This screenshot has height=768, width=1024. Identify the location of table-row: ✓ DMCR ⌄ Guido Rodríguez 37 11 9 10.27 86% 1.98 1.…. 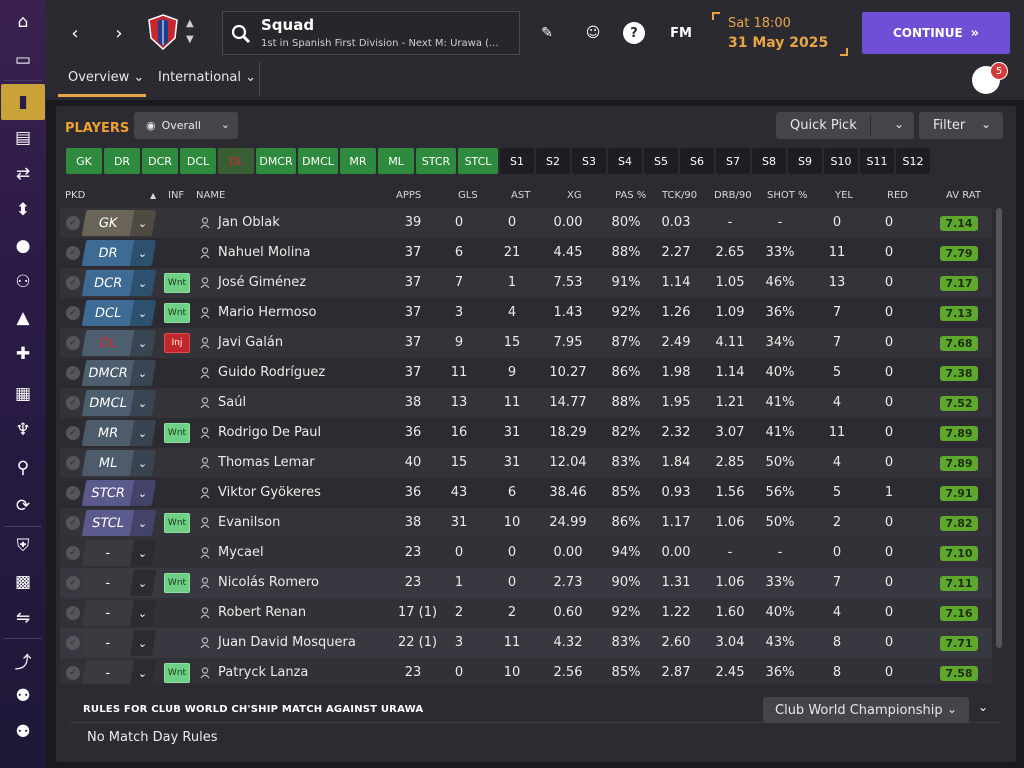
(526, 373).